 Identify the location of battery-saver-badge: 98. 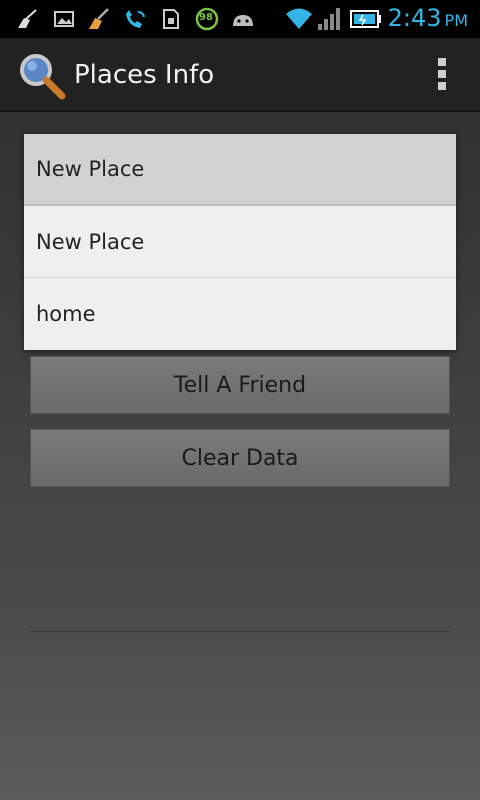
(206, 17).